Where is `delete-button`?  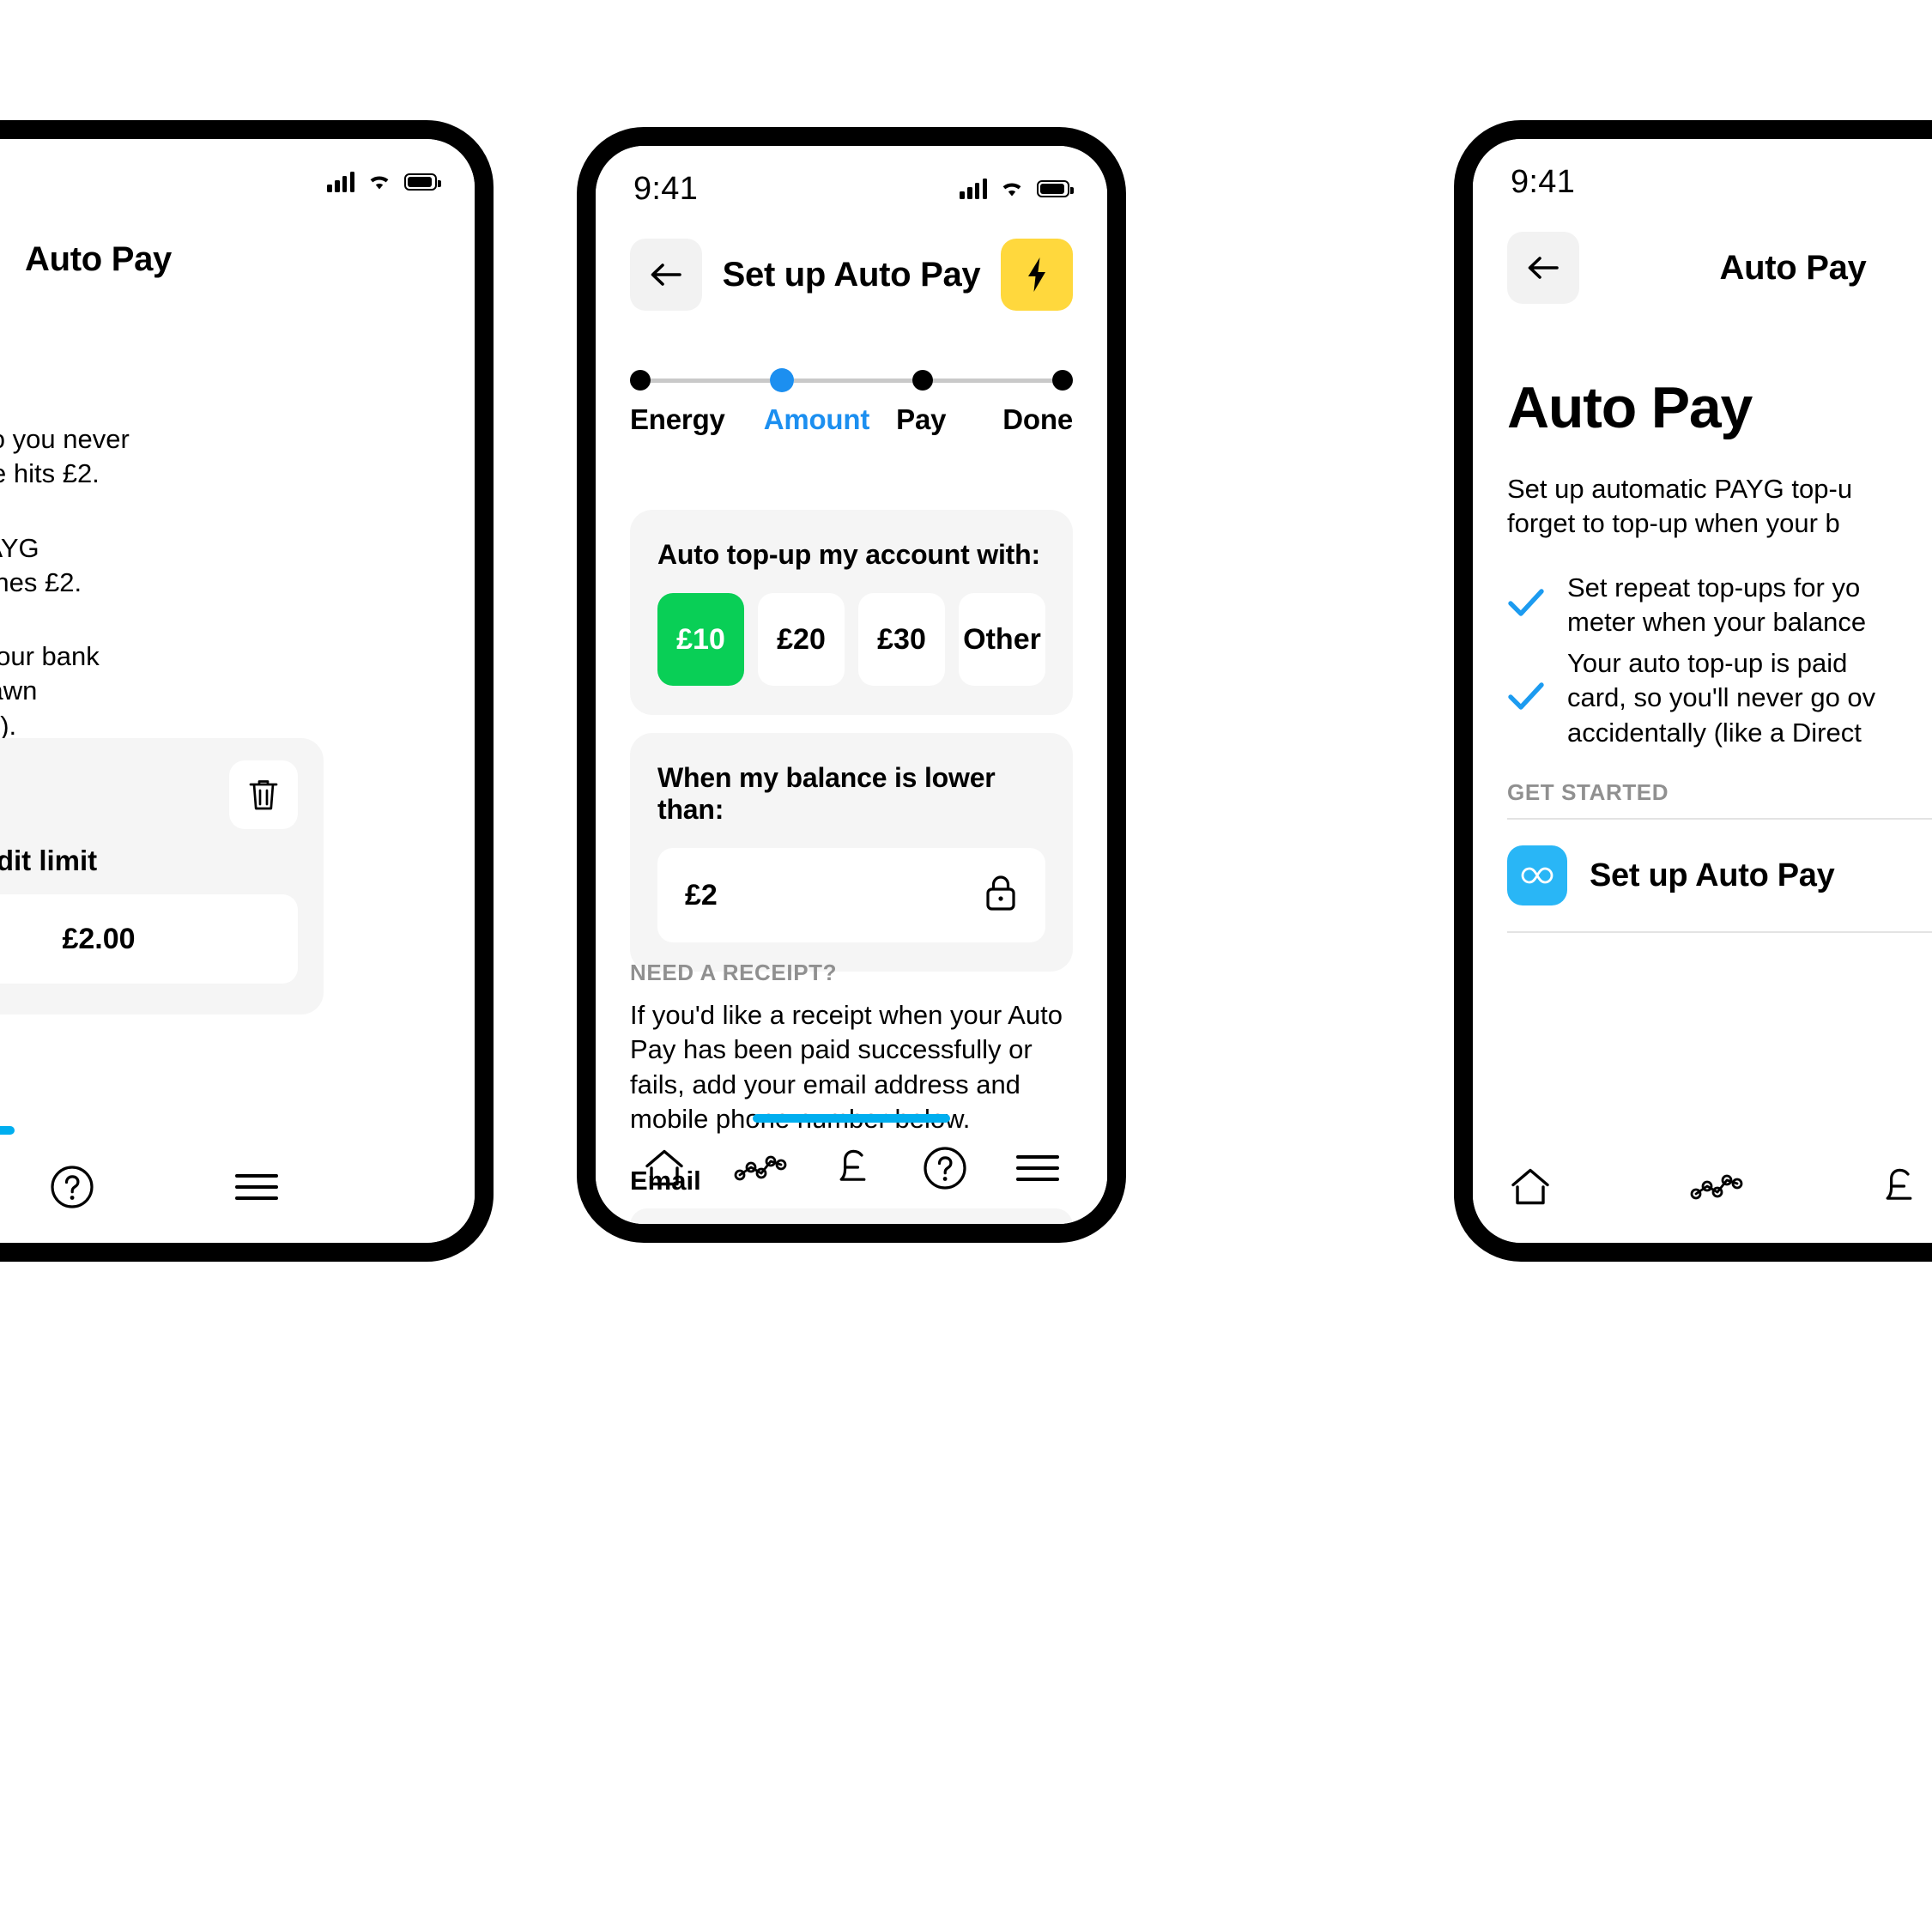
delete-button is located at coordinates (263, 795).